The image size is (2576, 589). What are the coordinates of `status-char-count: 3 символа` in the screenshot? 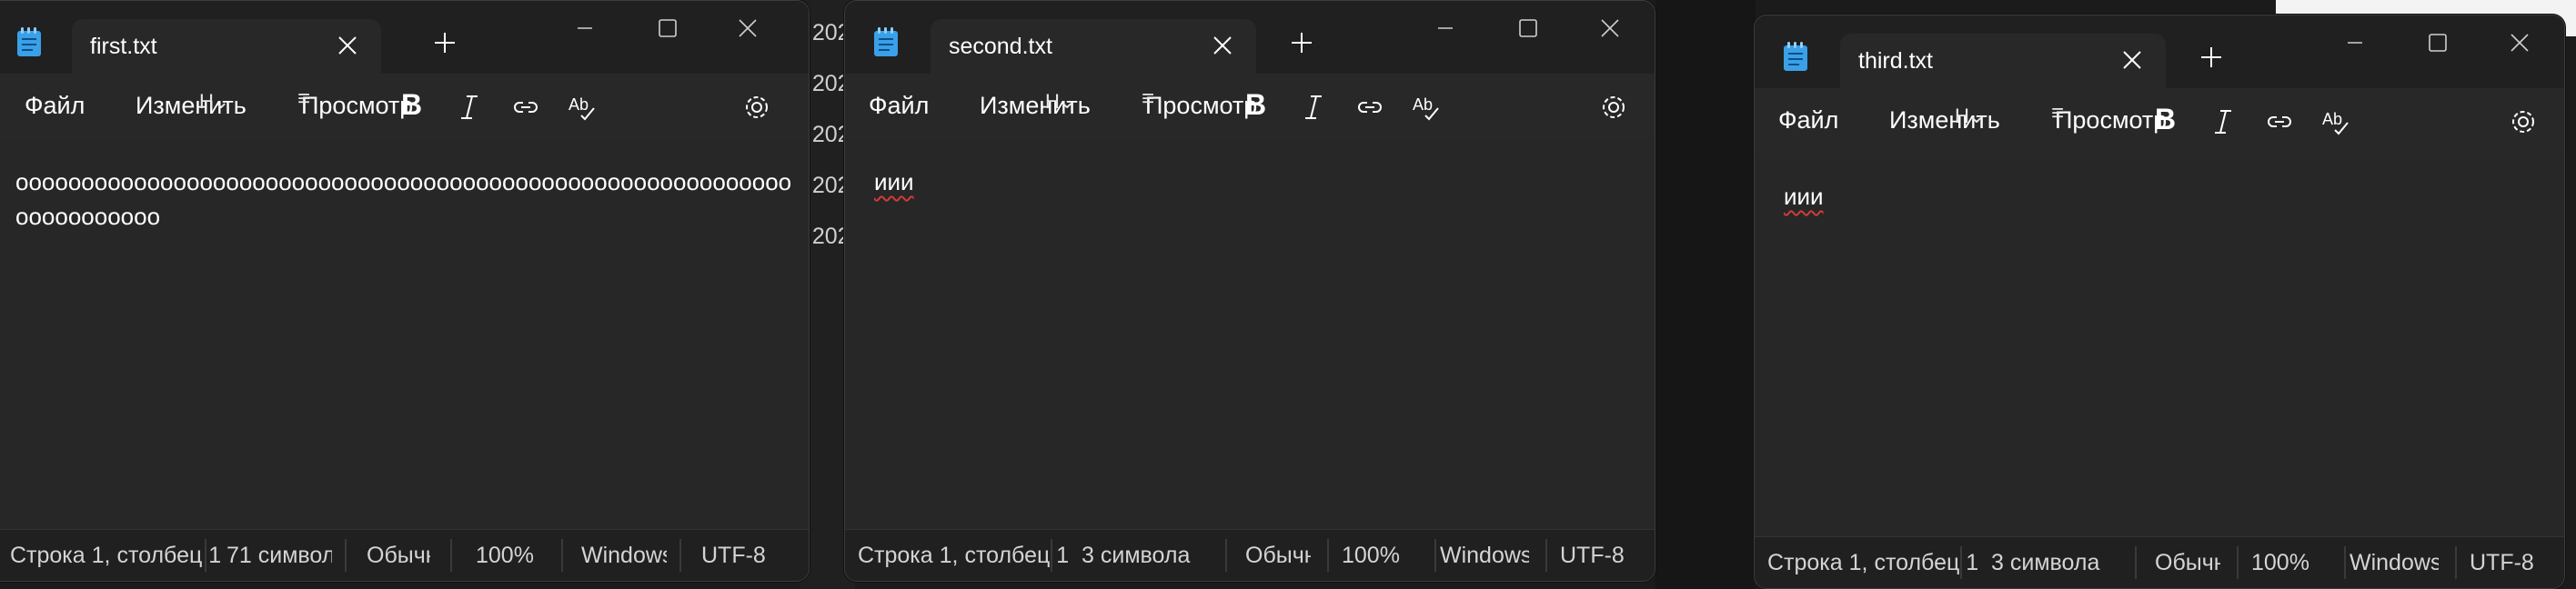 It's located at (2045, 562).